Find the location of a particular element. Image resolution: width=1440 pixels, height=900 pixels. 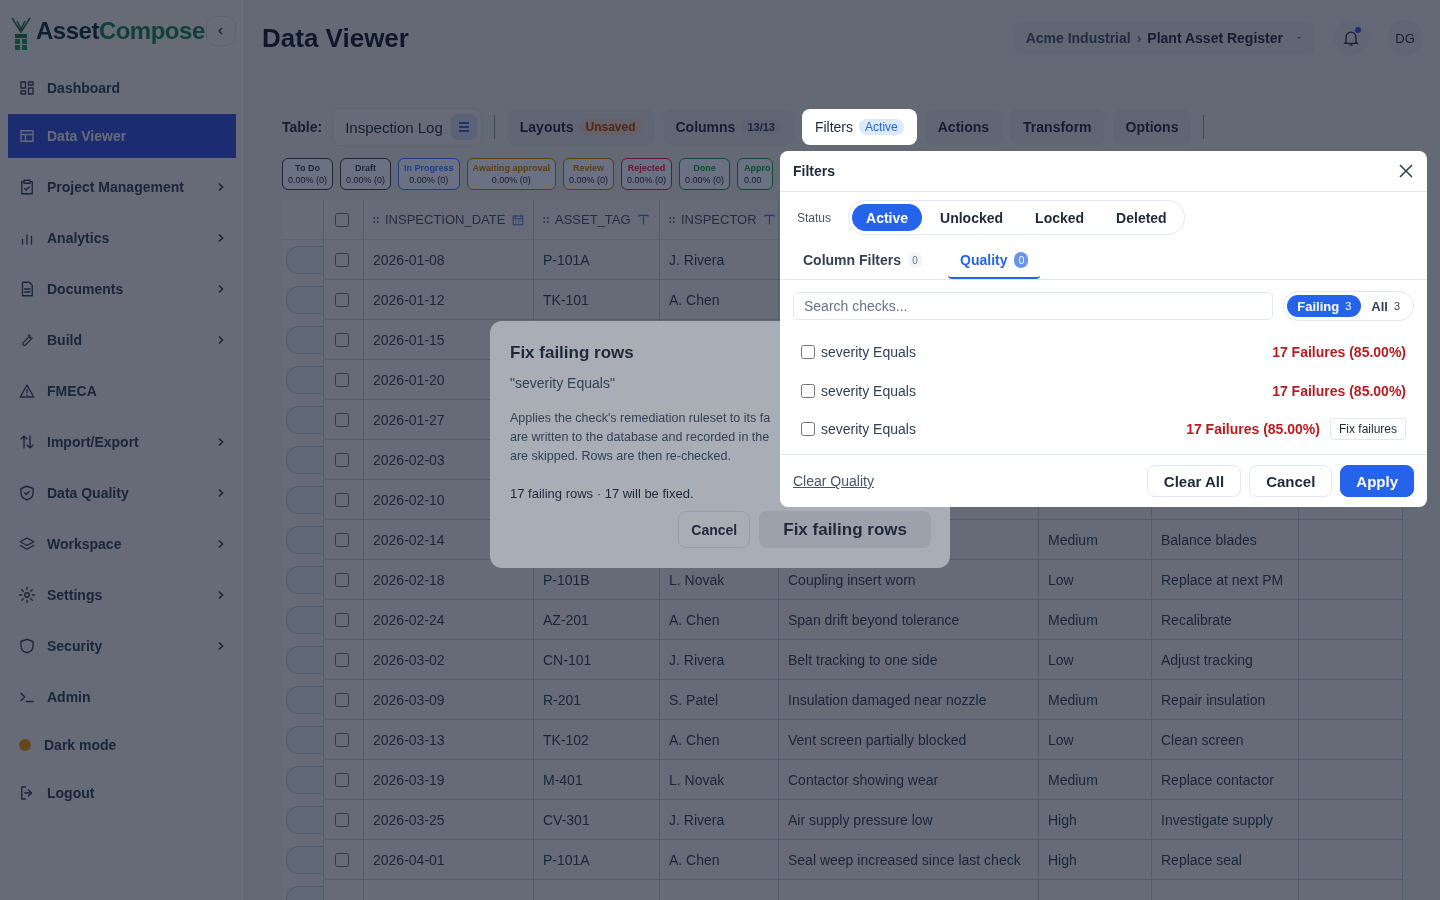

status-chip: Awaiting approval 0.00% (0) is located at coordinates (511, 174).